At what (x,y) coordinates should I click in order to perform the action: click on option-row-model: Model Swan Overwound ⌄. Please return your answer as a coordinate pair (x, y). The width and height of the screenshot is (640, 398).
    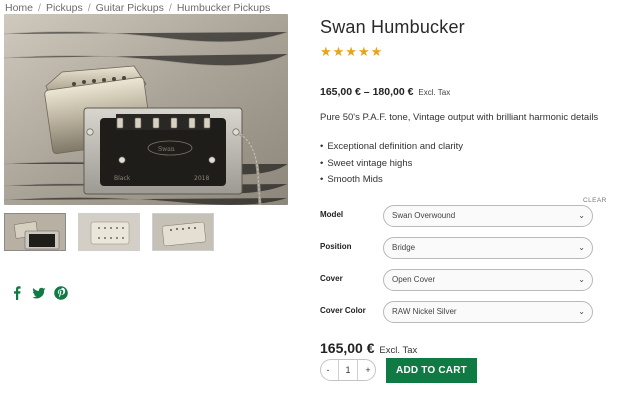
    Looking at the image, I should click on (458, 217).